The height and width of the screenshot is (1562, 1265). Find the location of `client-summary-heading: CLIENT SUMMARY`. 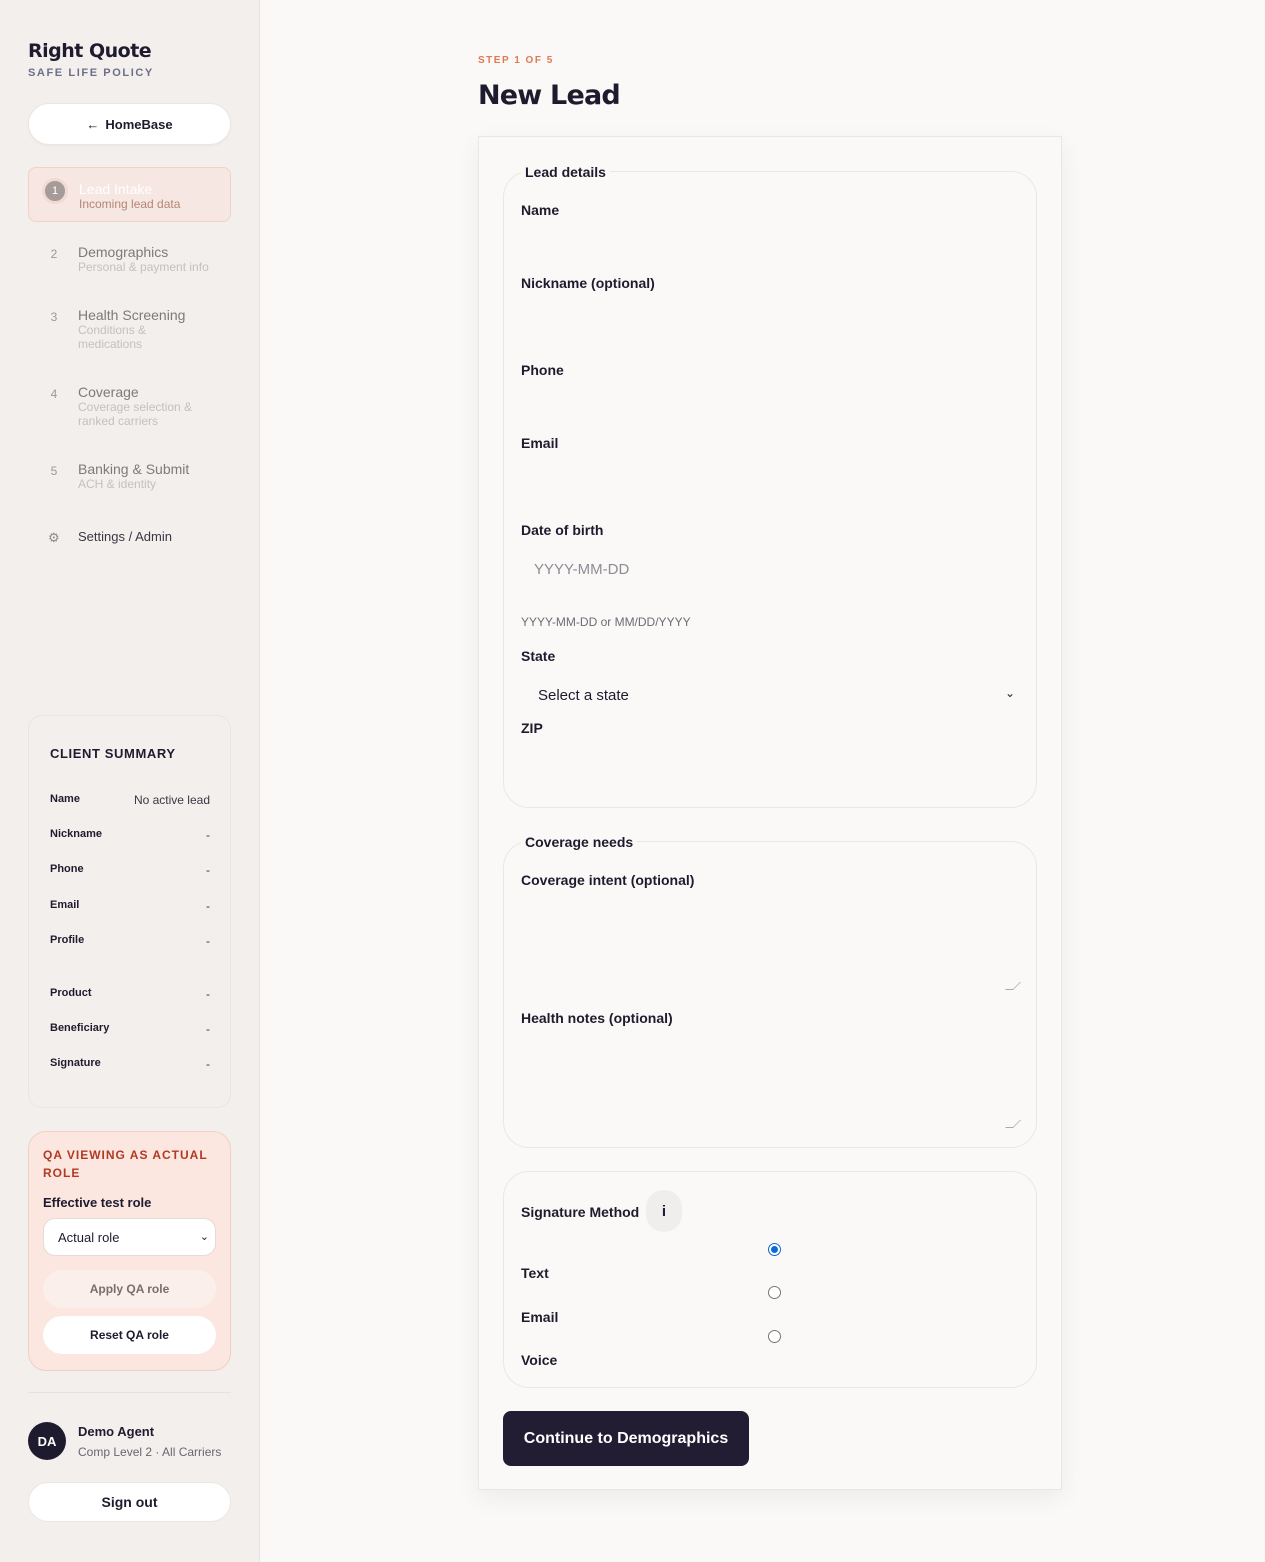

client-summary-heading: CLIENT SUMMARY is located at coordinates (113, 753).